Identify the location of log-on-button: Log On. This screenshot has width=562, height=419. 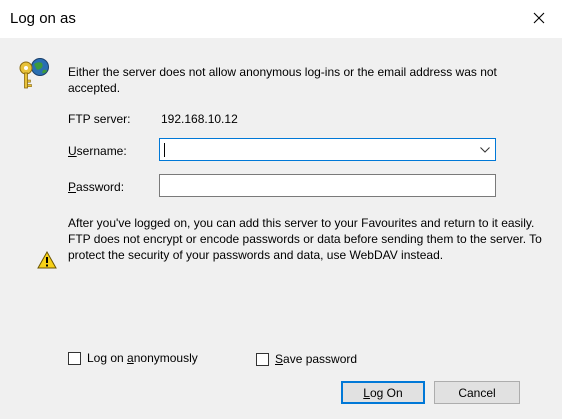
(383, 392).